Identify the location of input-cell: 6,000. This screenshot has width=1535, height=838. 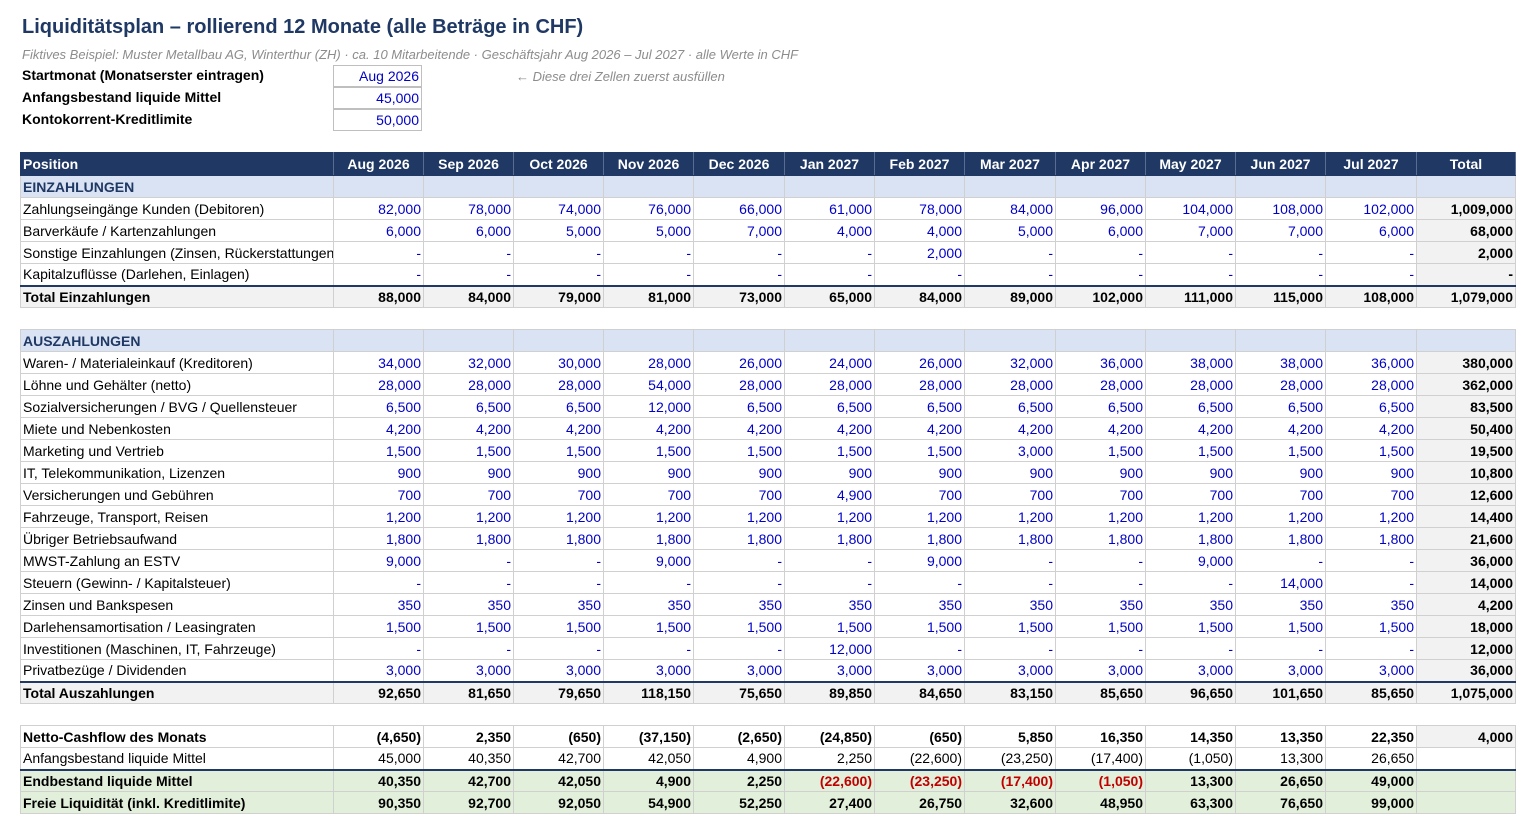
(1100, 230).